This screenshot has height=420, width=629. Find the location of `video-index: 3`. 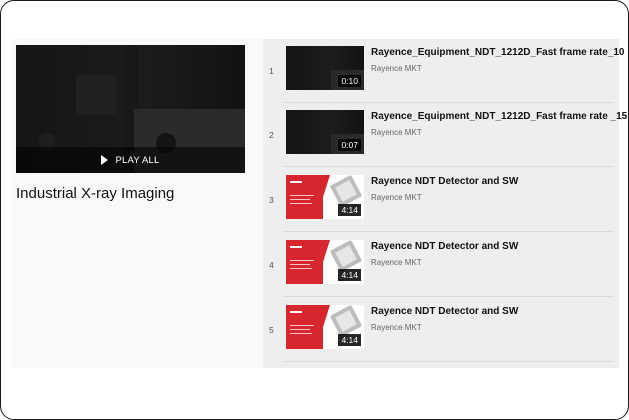

video-index: 3 is located at coordinates (271, 200).